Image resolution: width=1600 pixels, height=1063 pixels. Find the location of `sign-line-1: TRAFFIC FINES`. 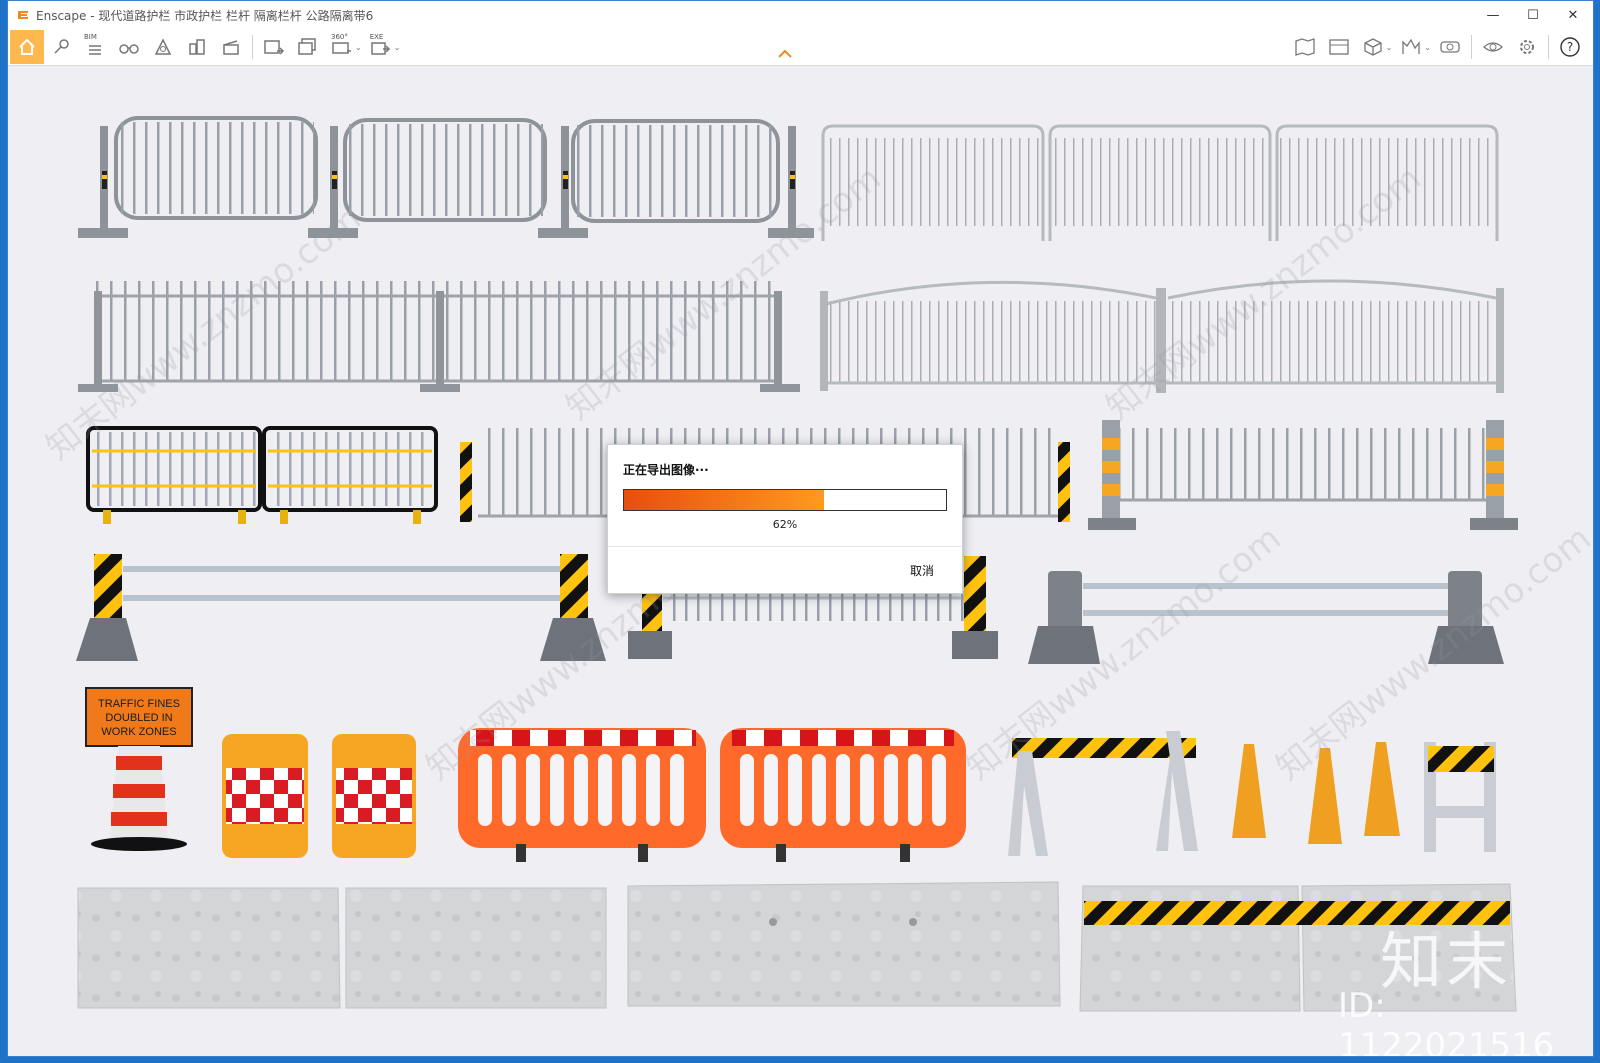

sign-line-1: TRAFFIC FINES is located at coordinates (139, 704).